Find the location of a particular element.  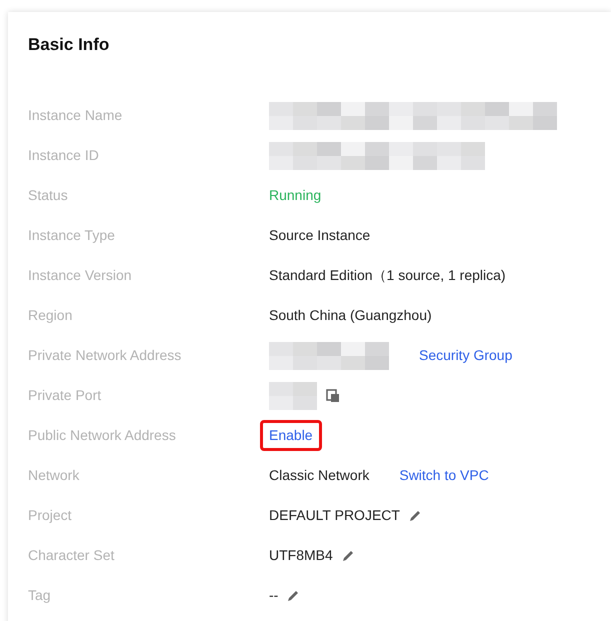

field-label: Instance ID is located at coordinates (64, 155).